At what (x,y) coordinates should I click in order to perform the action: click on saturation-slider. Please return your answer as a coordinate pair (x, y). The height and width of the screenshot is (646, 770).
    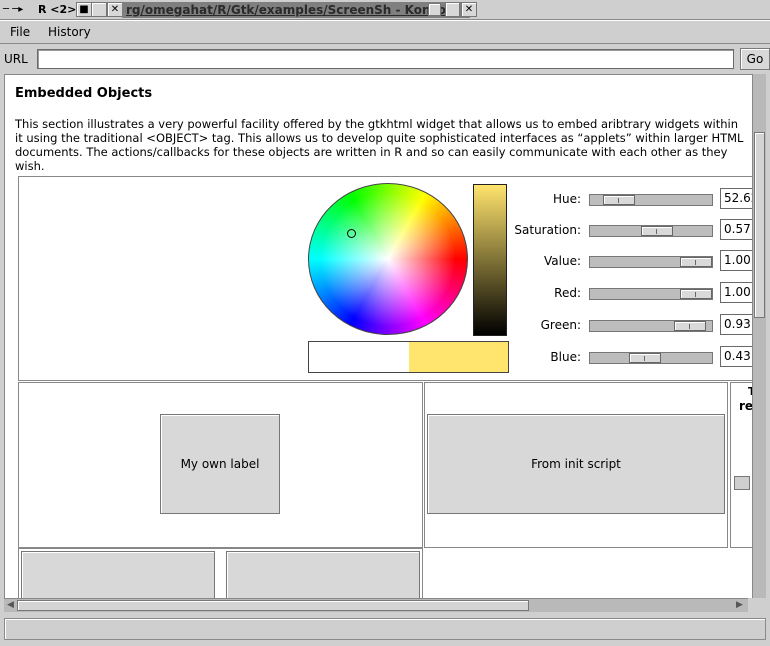
    Looking at the image, I should click on (651, 231).